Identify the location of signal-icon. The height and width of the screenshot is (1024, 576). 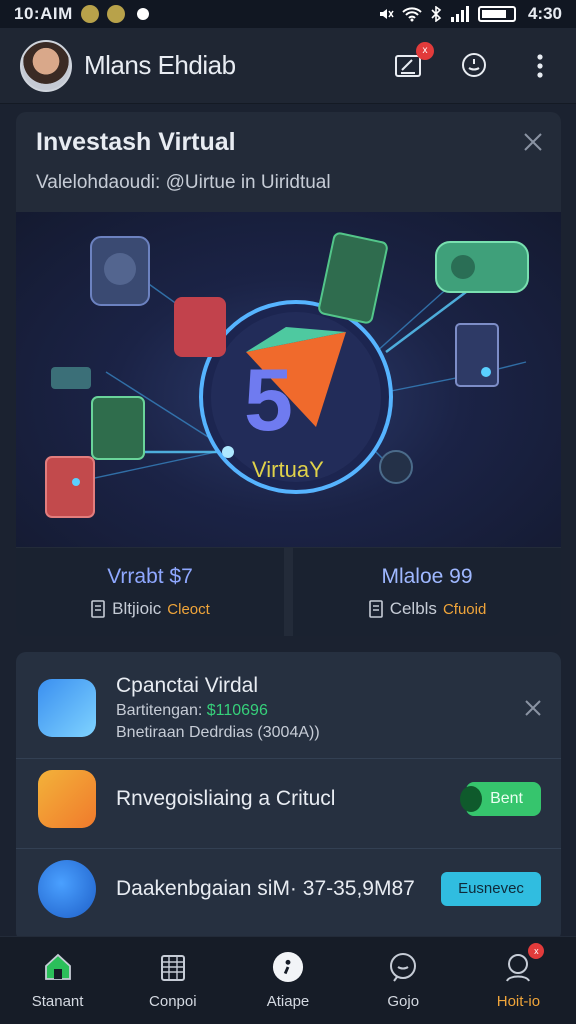
(459, 14).